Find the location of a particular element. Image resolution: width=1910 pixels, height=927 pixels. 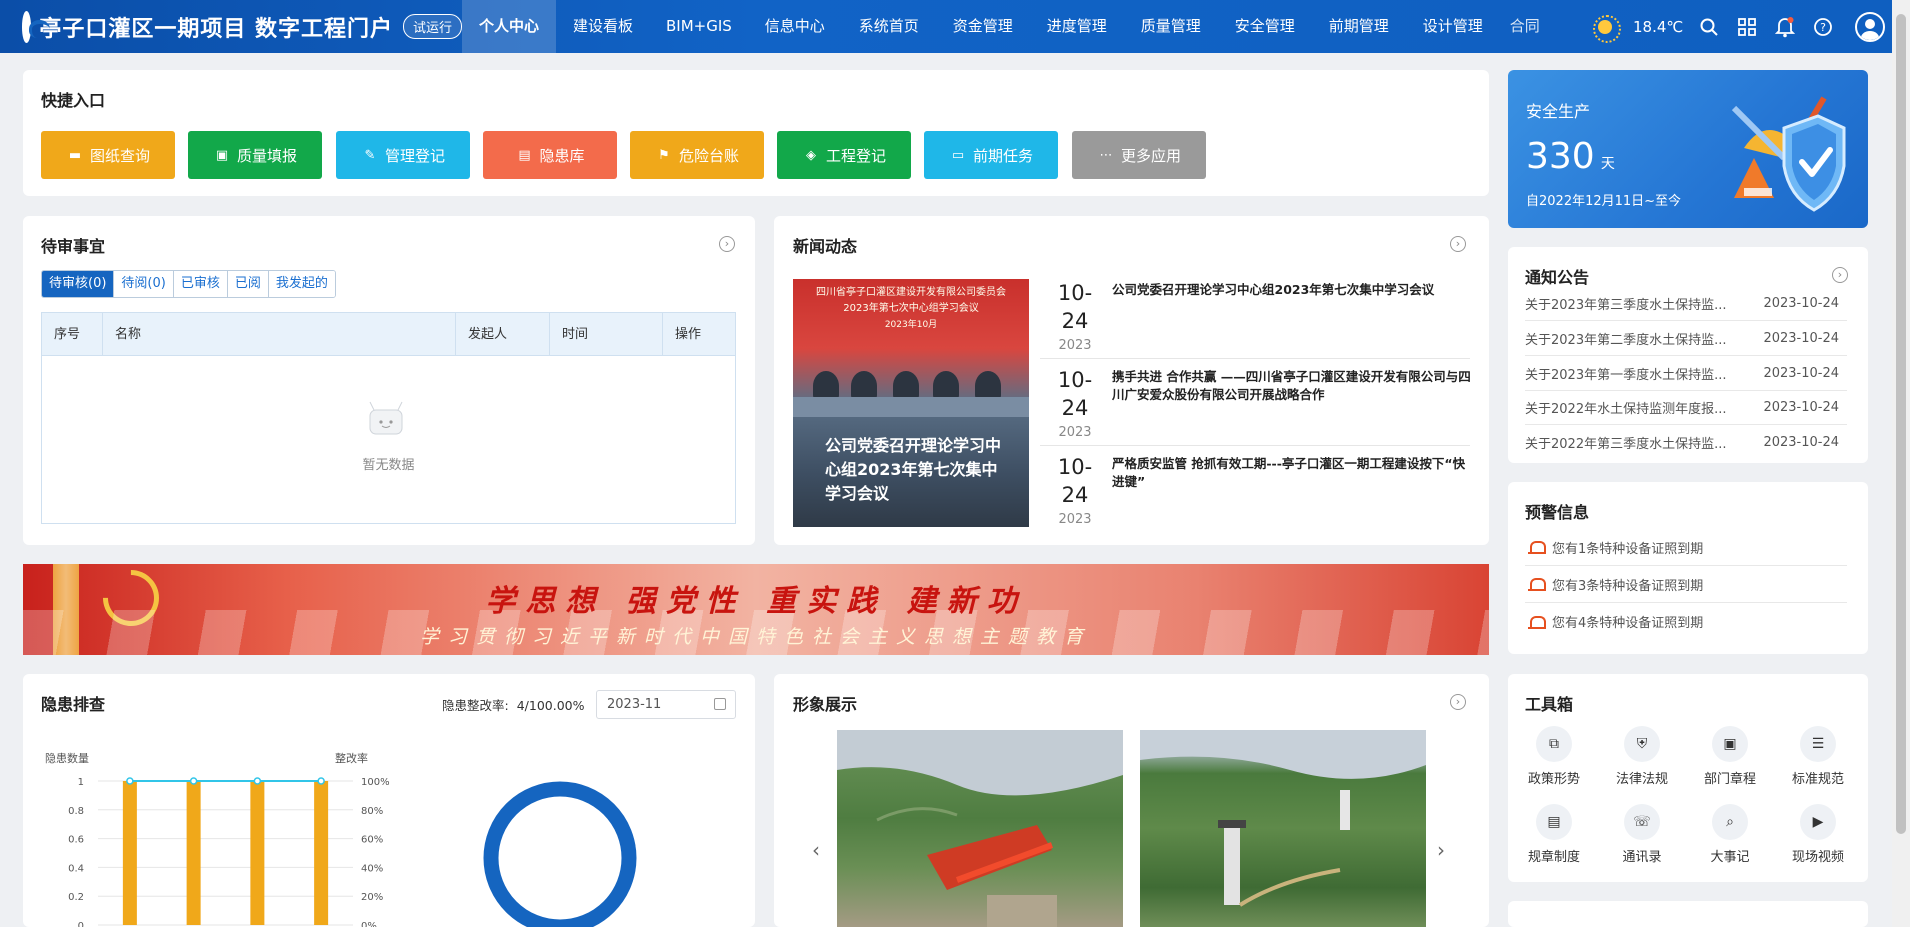

search-icon is located at coordinates (1709, 27).